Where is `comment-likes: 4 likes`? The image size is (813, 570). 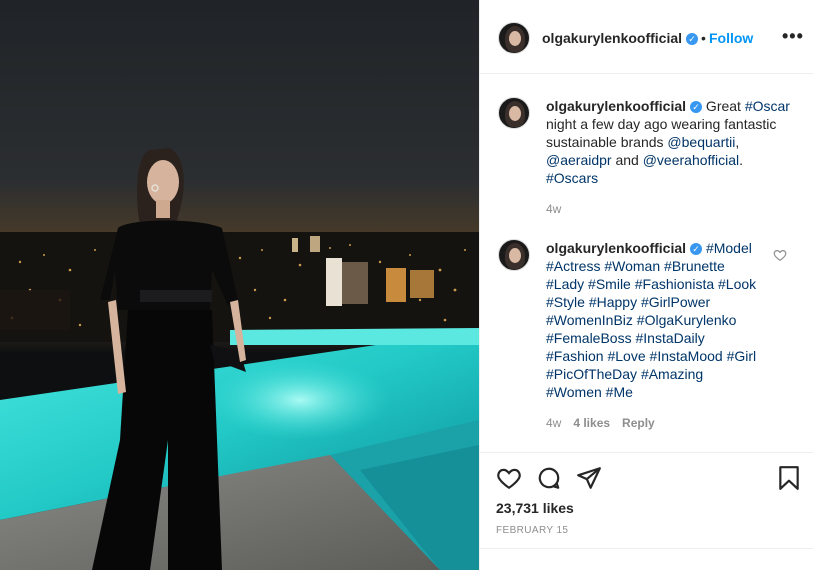 comment-likes: 4 likes is located at coordinates (591, 423).